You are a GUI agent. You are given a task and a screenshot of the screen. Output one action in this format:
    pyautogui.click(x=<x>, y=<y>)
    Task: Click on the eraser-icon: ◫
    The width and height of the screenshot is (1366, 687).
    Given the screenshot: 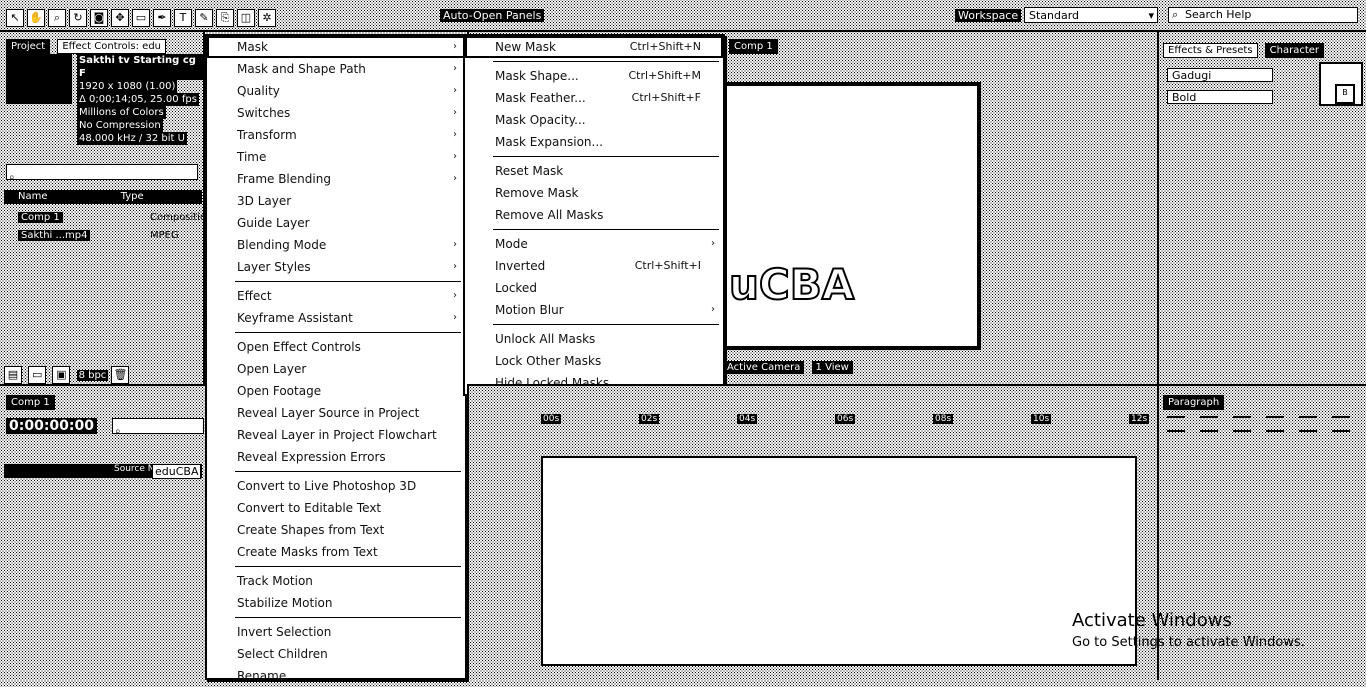 What is the action you would take?
    pyautogui.click(x=246, y=18)
    